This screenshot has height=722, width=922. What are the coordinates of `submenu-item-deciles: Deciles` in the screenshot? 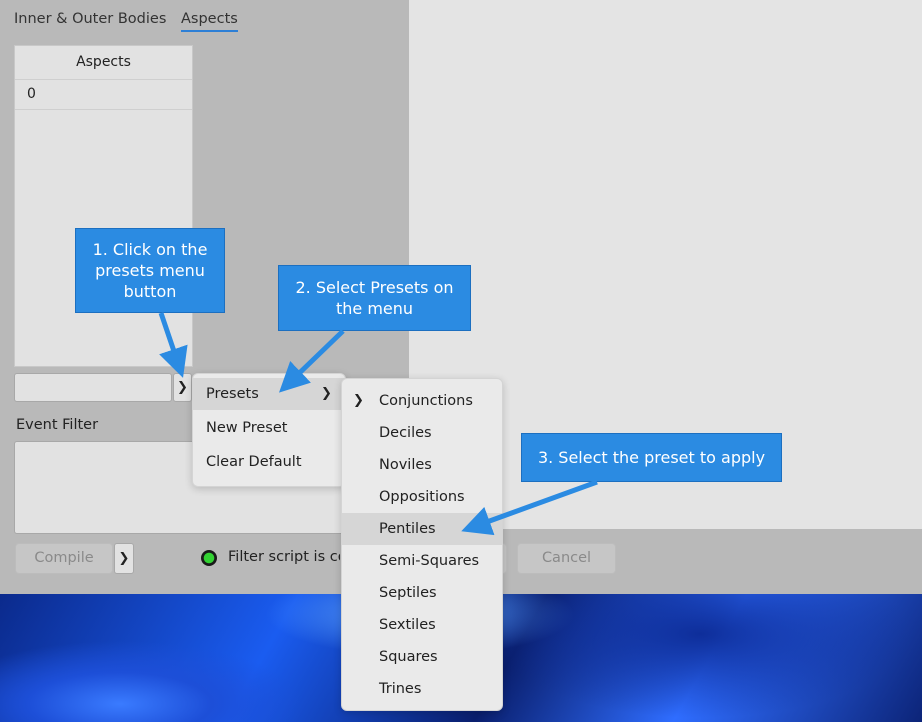 It's located at (422, 433).